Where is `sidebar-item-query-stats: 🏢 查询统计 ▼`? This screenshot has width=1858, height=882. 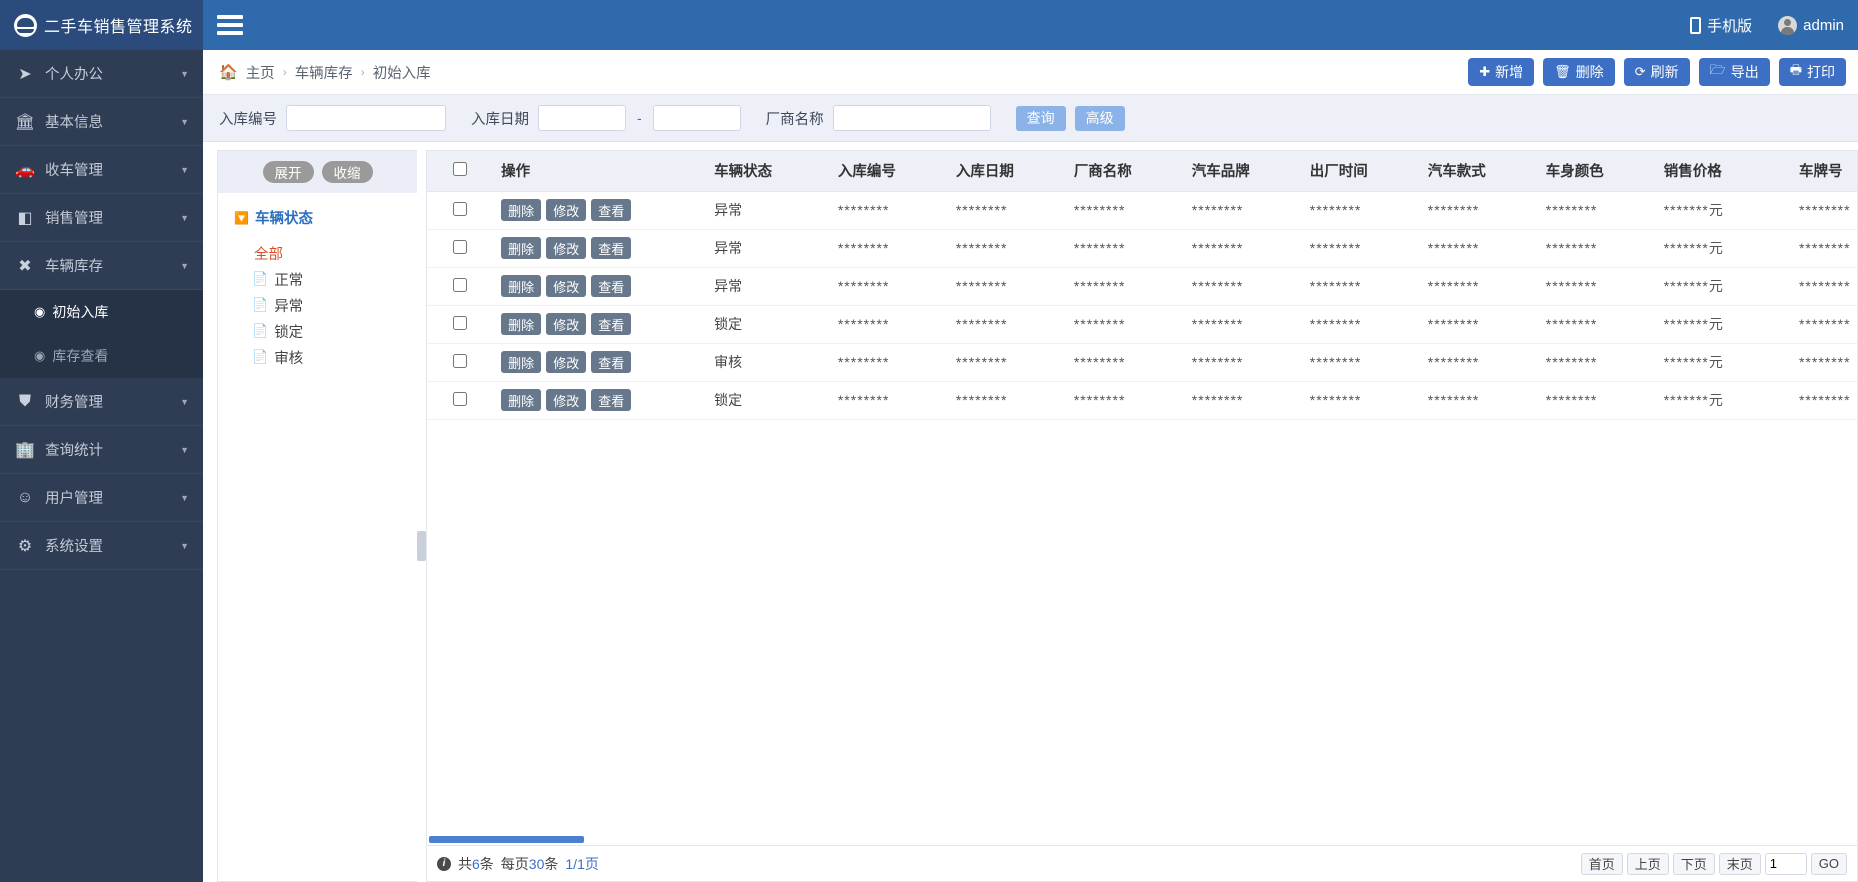 sidebar-item-query-stats: 🏢 查询统计 ▼ is located at coordinates (101, 450).